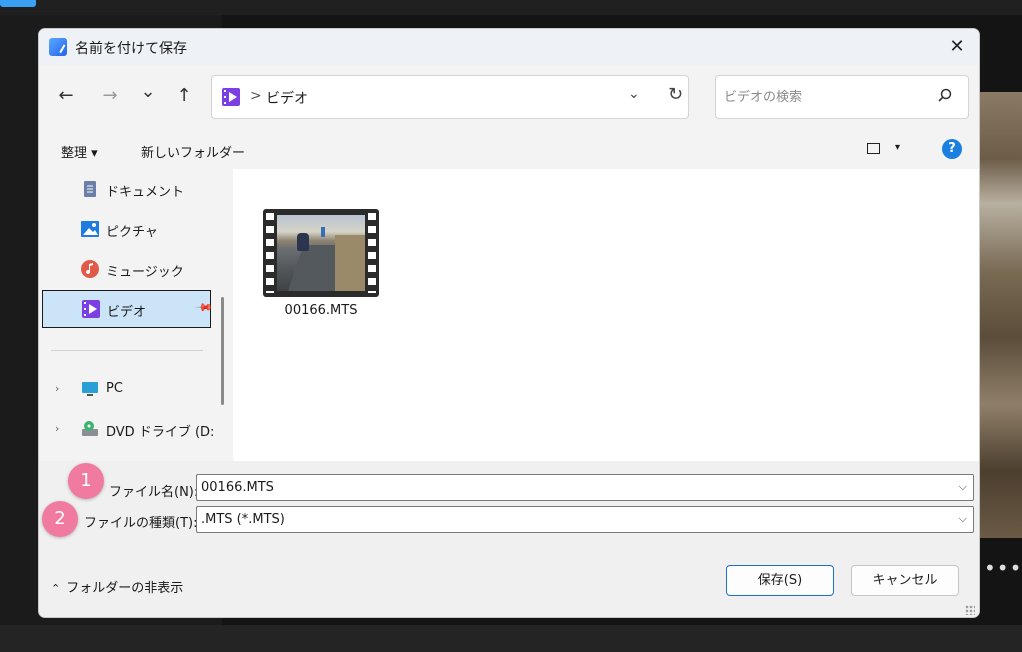 The image size is (1022, 652). I want to click on sidebar-item-pictures: ピクチャ 📌, so click(163, 229).